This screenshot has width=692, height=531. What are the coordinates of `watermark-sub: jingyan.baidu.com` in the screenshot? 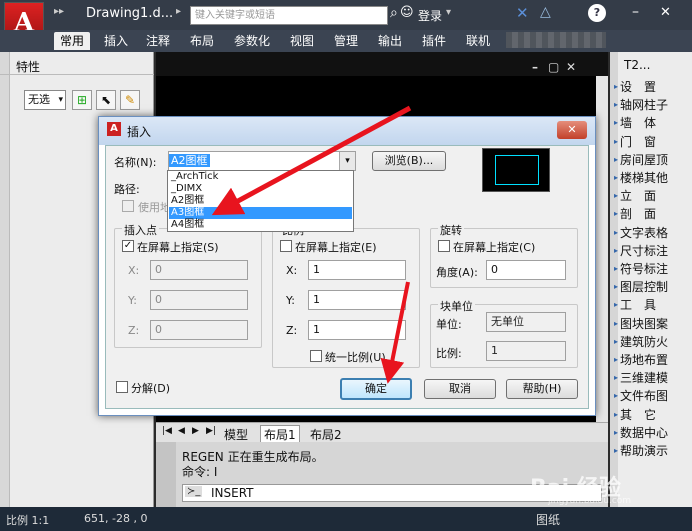 It's located at (590, 501).